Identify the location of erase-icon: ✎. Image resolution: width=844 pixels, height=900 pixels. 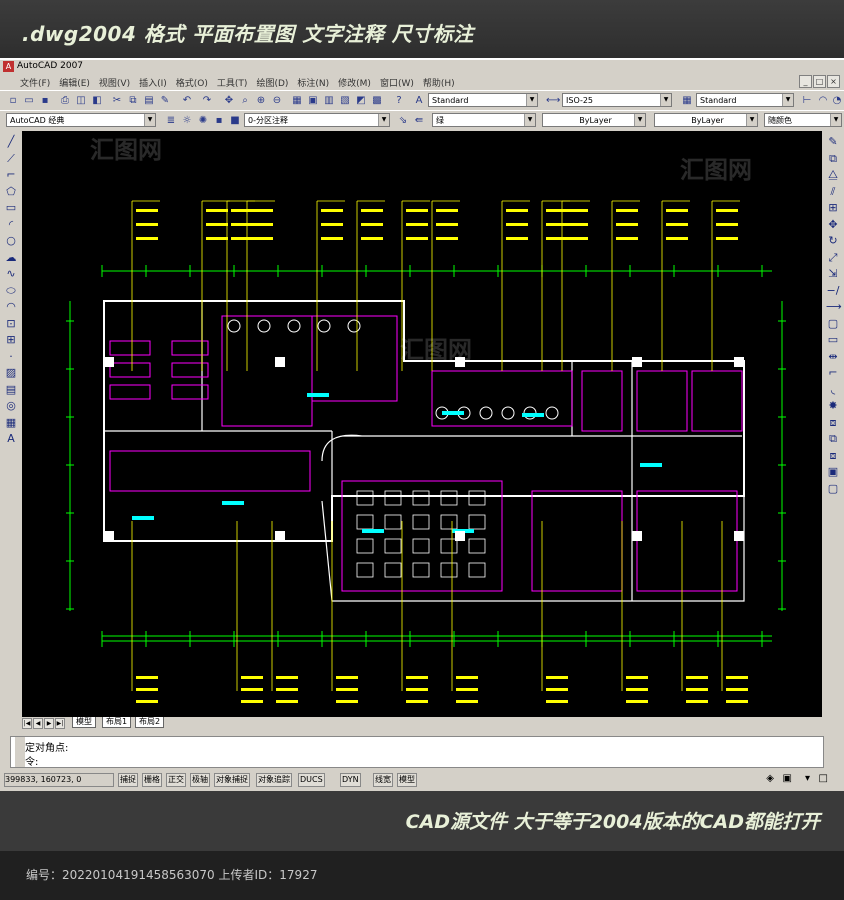
(833, 142).